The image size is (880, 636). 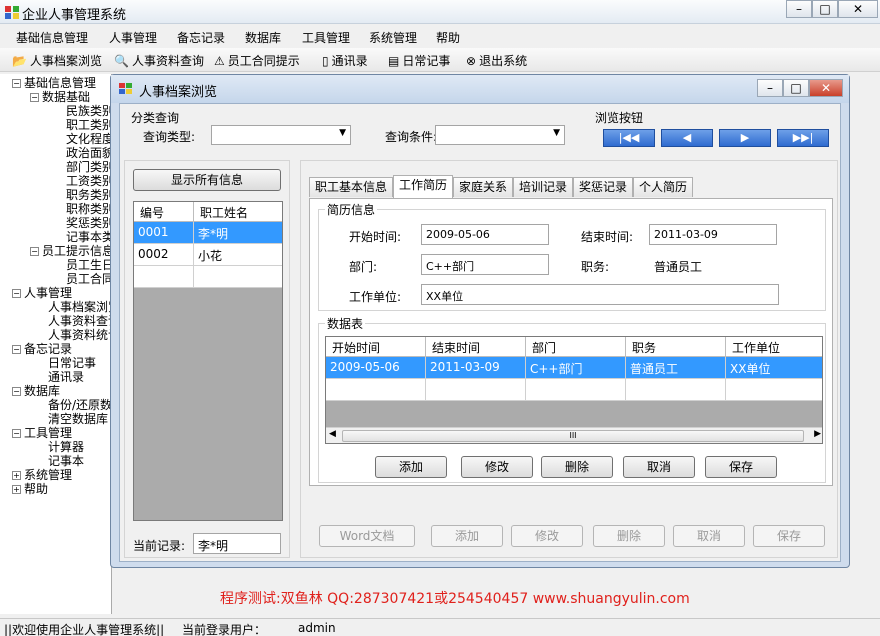 I want to click on tree-node-personnel: − 人事管理, so click(x=42, y=293).